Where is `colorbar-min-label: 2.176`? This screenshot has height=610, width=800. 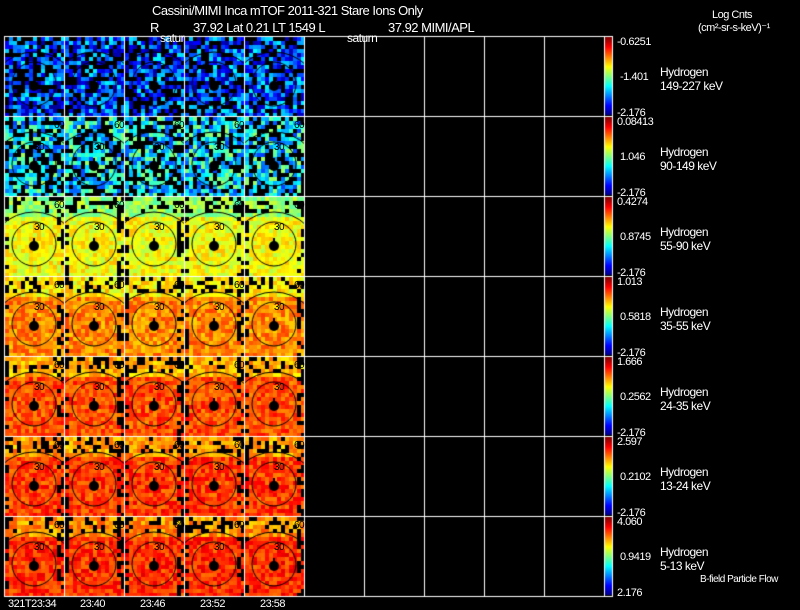 colorbar-min-label: 2.176 is located at coordinates (630, 593).